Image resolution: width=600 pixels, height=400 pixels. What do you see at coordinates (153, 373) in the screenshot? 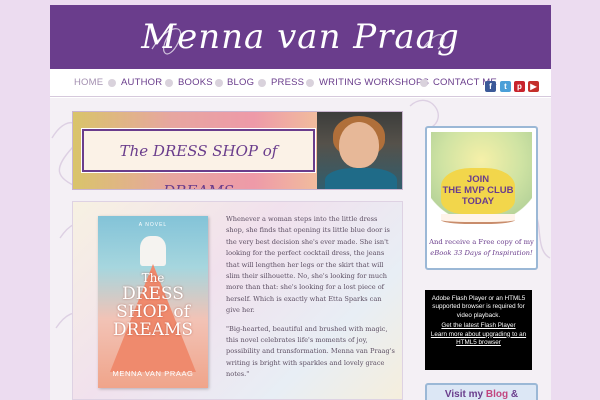
I see `cover-author: MENNA VAN PRAAG` at bounding box center [153, 373].